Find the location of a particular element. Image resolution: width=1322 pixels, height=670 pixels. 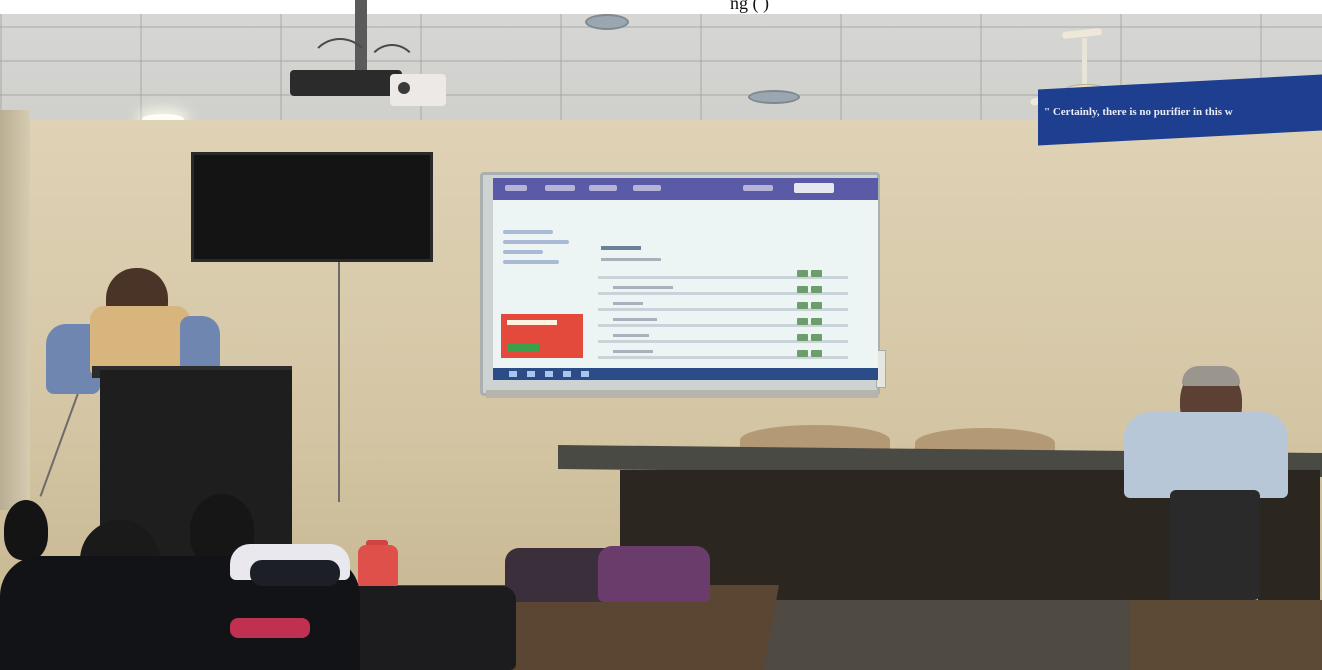

student-bag-strap is located at coordinates (270, 628).